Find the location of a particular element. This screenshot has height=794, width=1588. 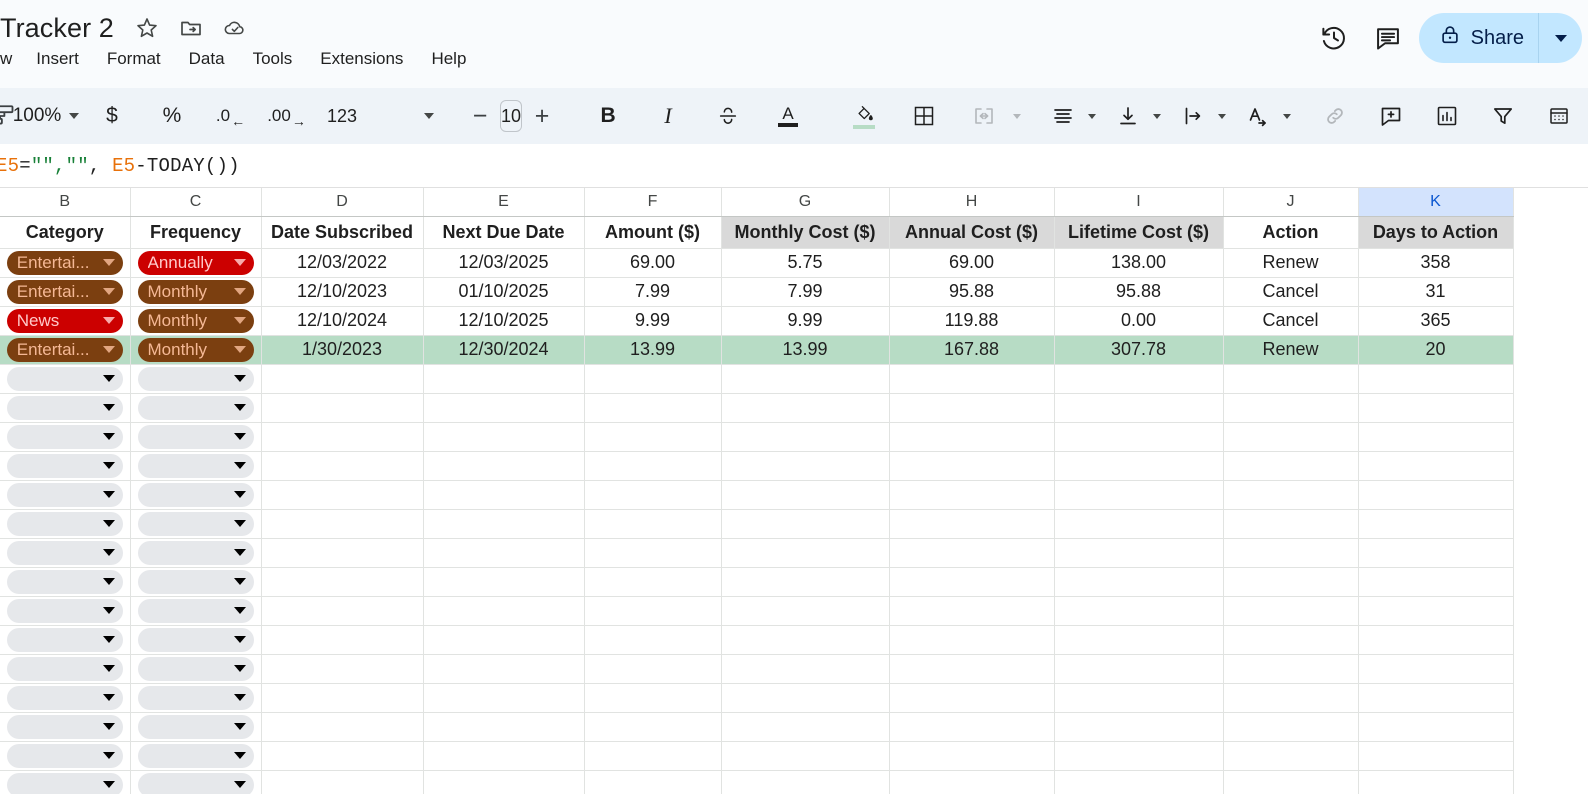

text-wrap-button is located at coordinates (1193, 116).